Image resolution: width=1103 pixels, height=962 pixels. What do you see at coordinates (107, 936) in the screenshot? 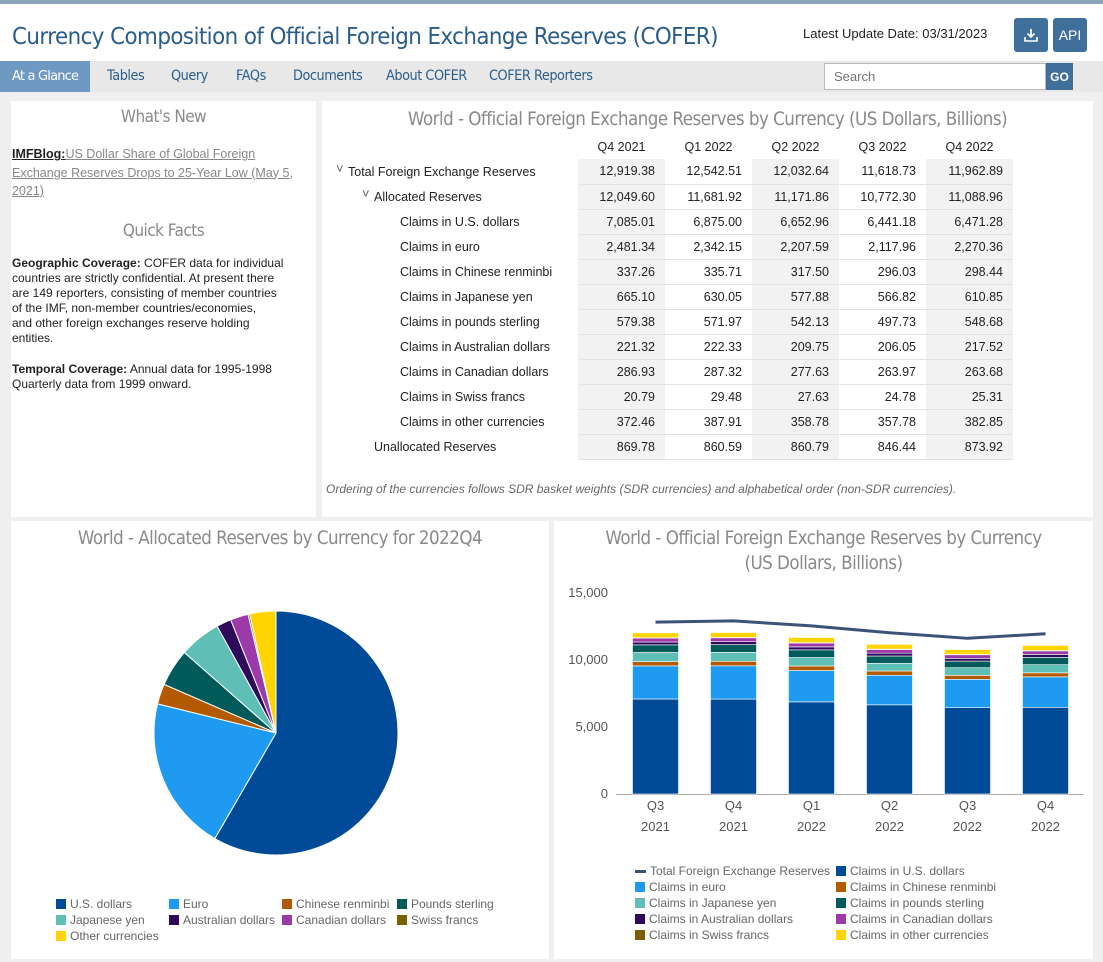
I see `pie-legend-item: Other currencies` at bounding box center [107, 936].